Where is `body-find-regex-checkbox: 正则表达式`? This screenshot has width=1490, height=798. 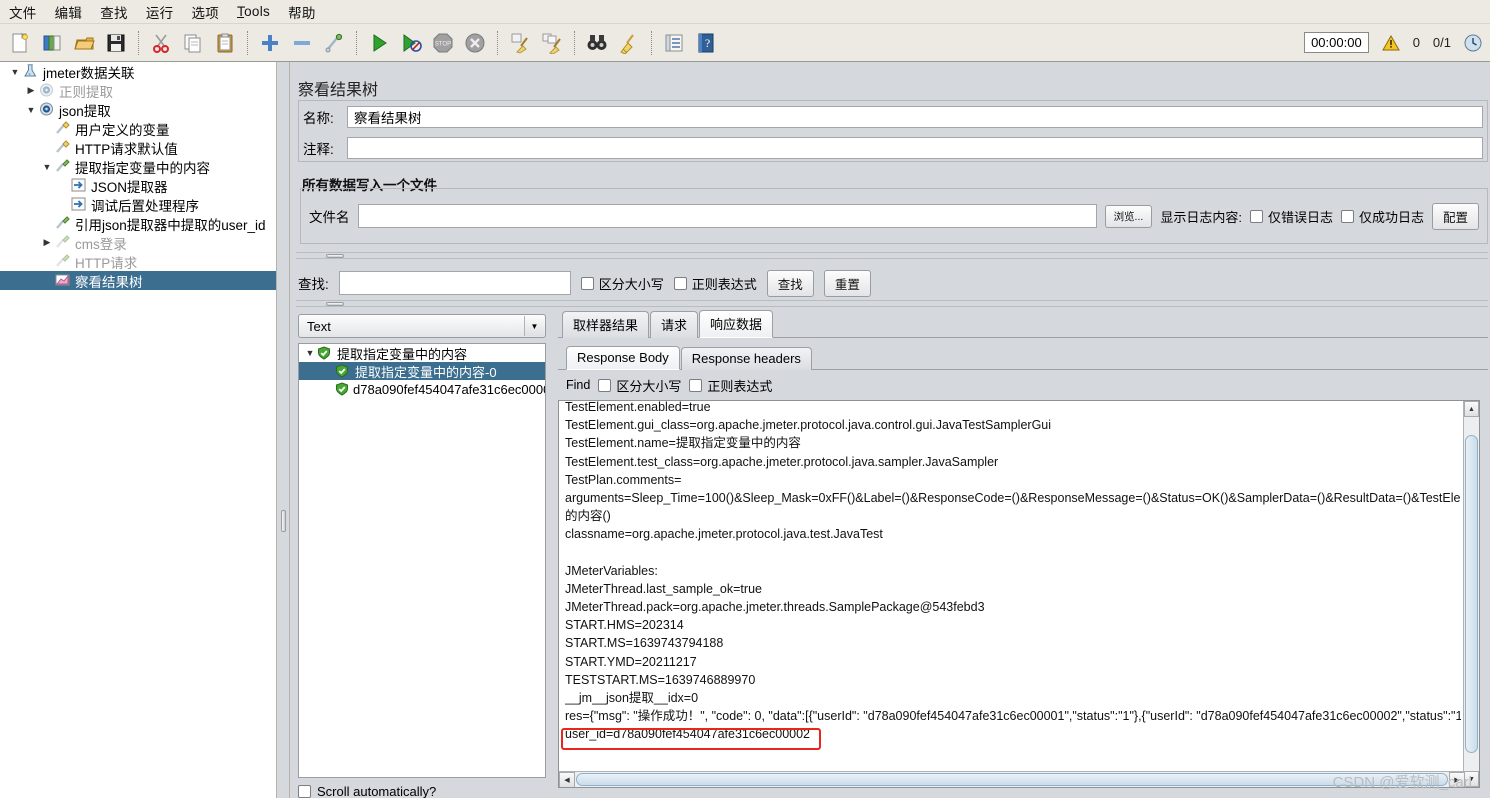 body-find-regex-checkbox: 正则表达式 is located at coordinates (730, 385).